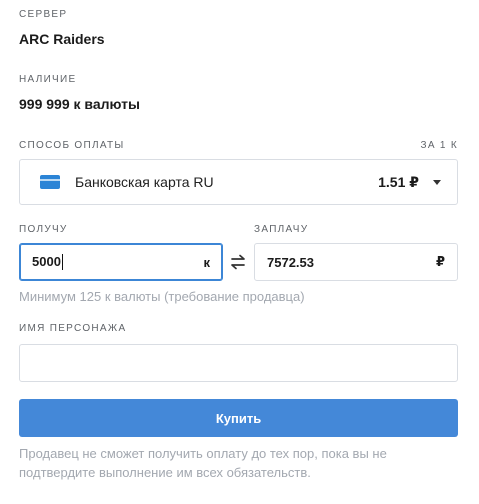  I want to click on pay-amount-input: 7572.53 ₽, so click(356, 262).